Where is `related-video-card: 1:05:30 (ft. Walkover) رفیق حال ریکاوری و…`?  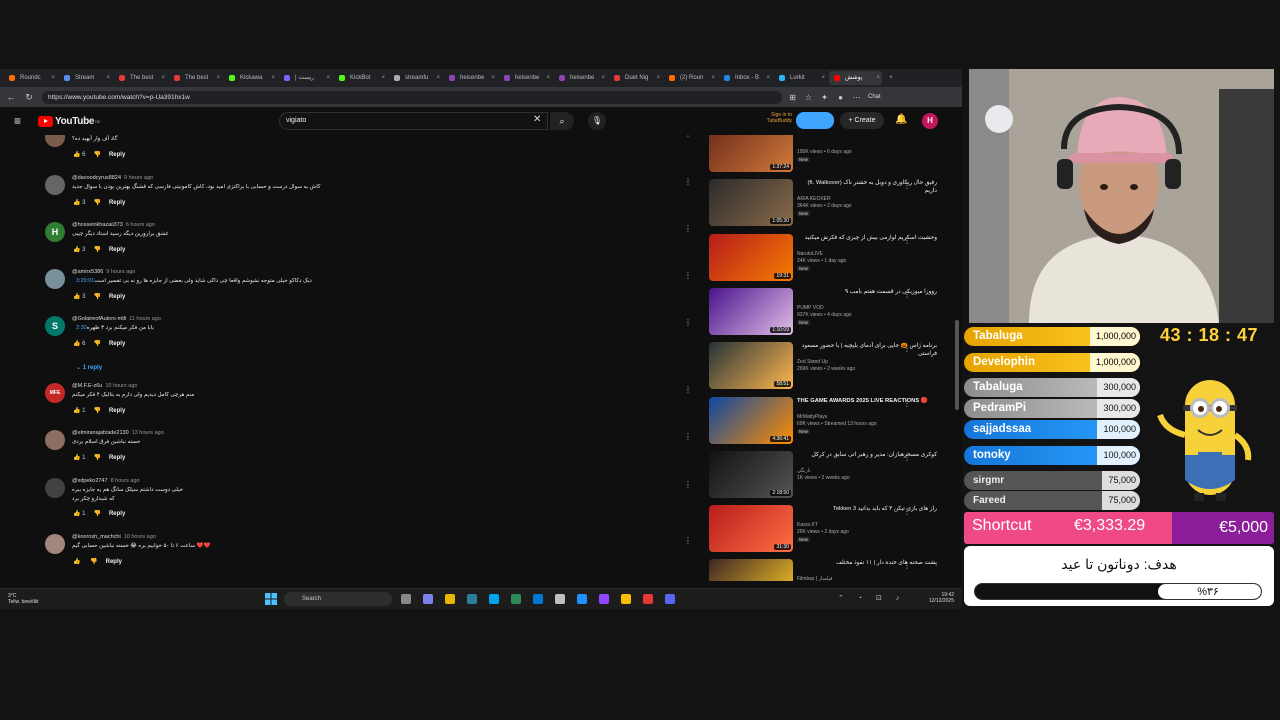
related-video-card: 1:05:30 (ft. Walkover) رفیق حال ریکاوری و… is located at coordinates (829, 206).